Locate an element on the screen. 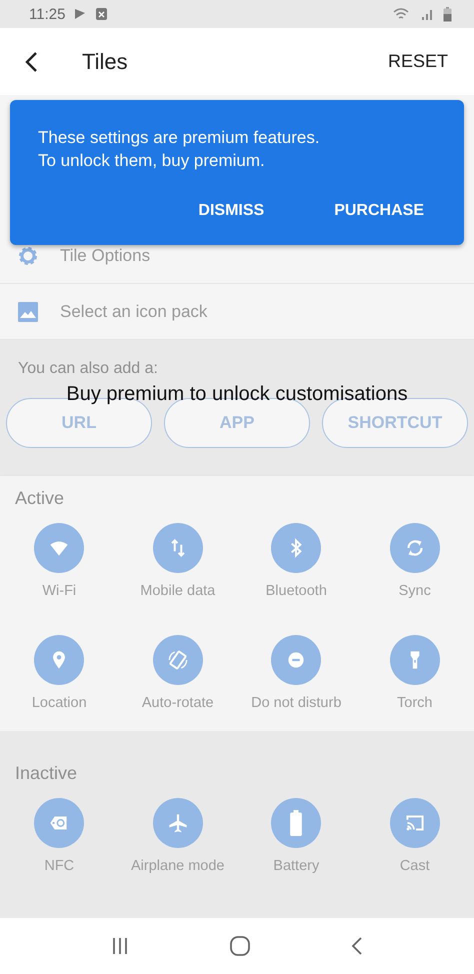 This screenshot has height=974, width=474. tile-label: Do not disturb is located at coordinates (296, 703).